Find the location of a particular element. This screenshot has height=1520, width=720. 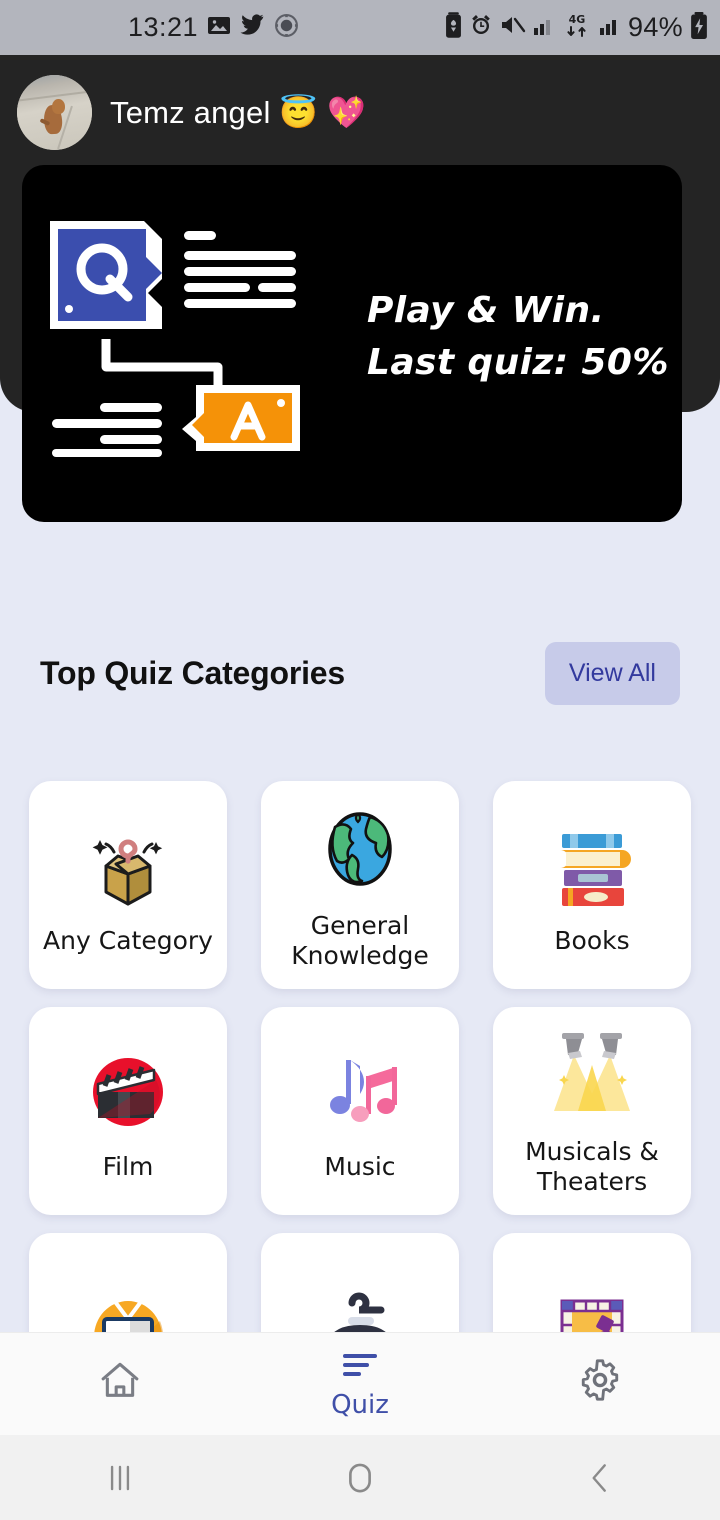

battery-saver-icon is located at coordinates (453, 27).